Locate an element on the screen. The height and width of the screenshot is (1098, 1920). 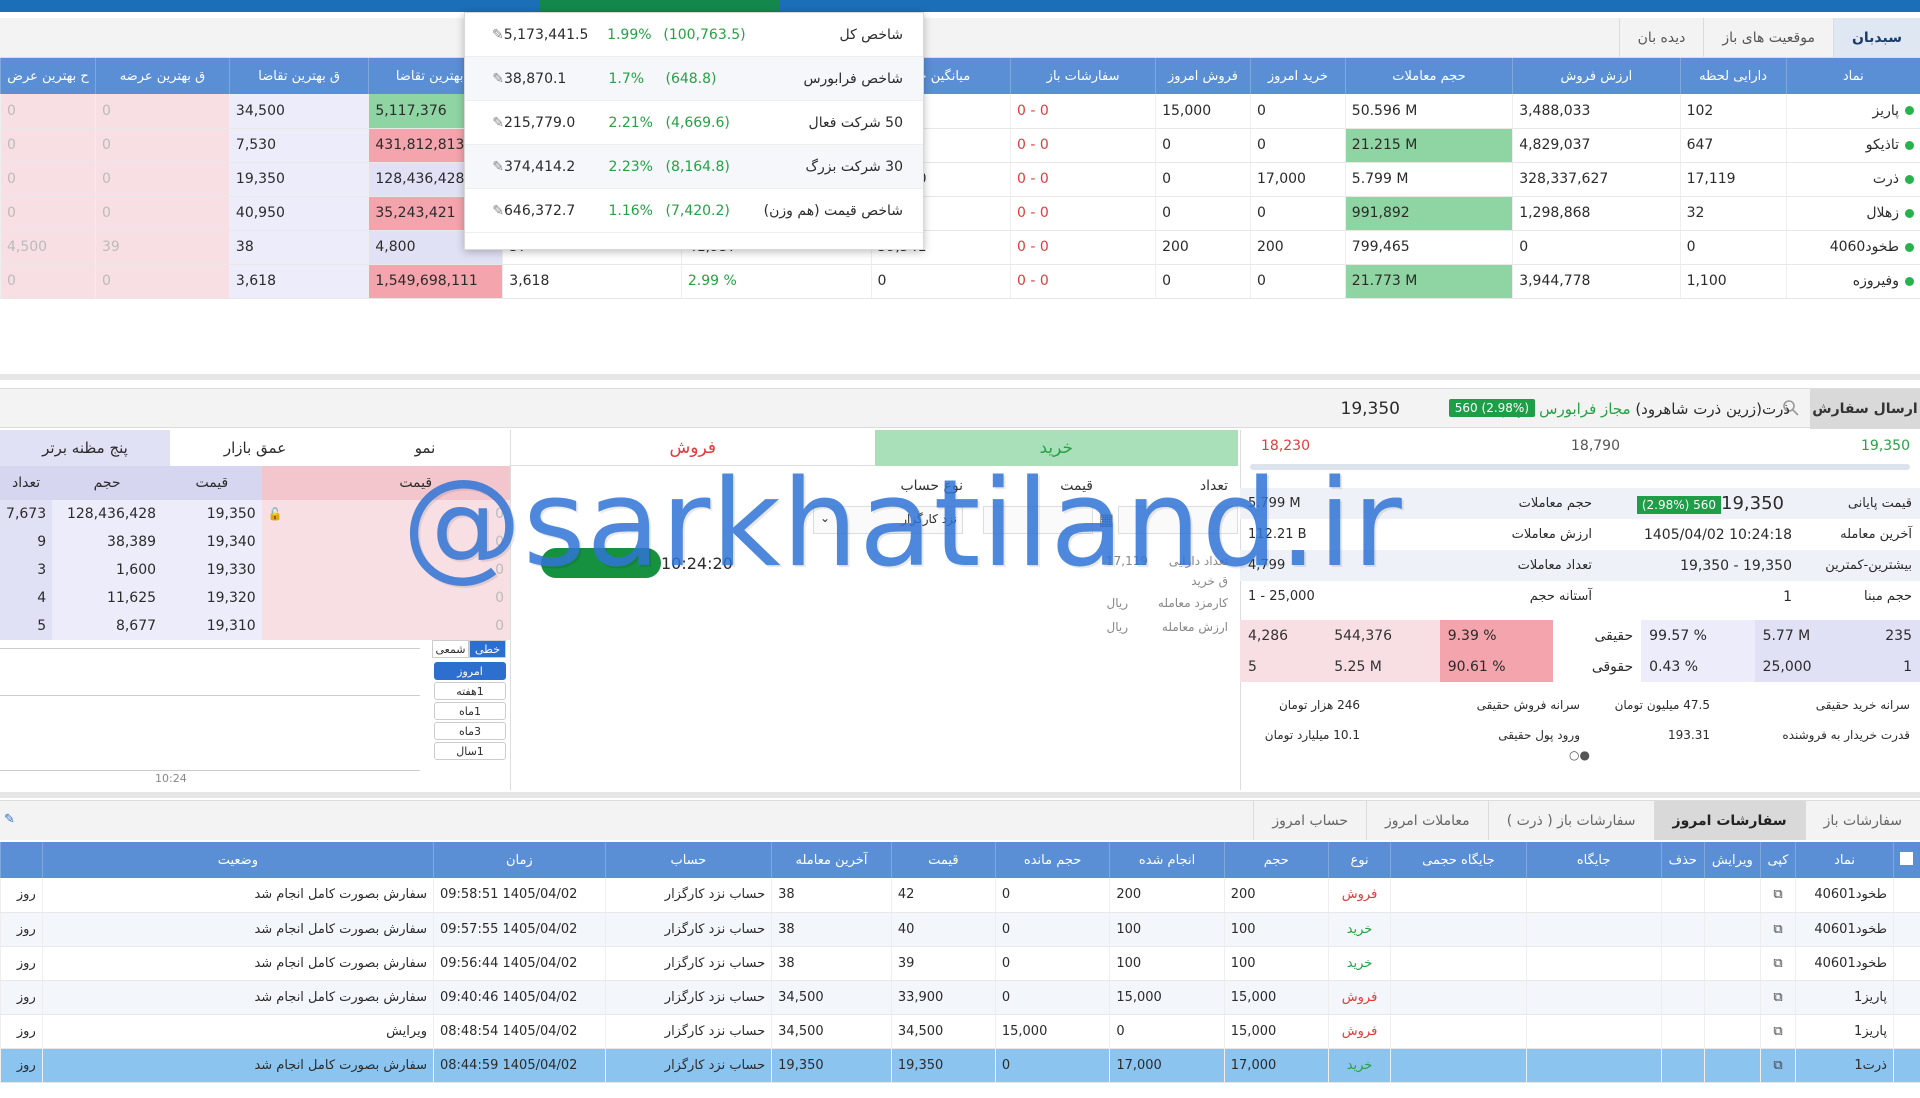
tab-watchlist: دیده بان is located at coordinates (1661, 37).